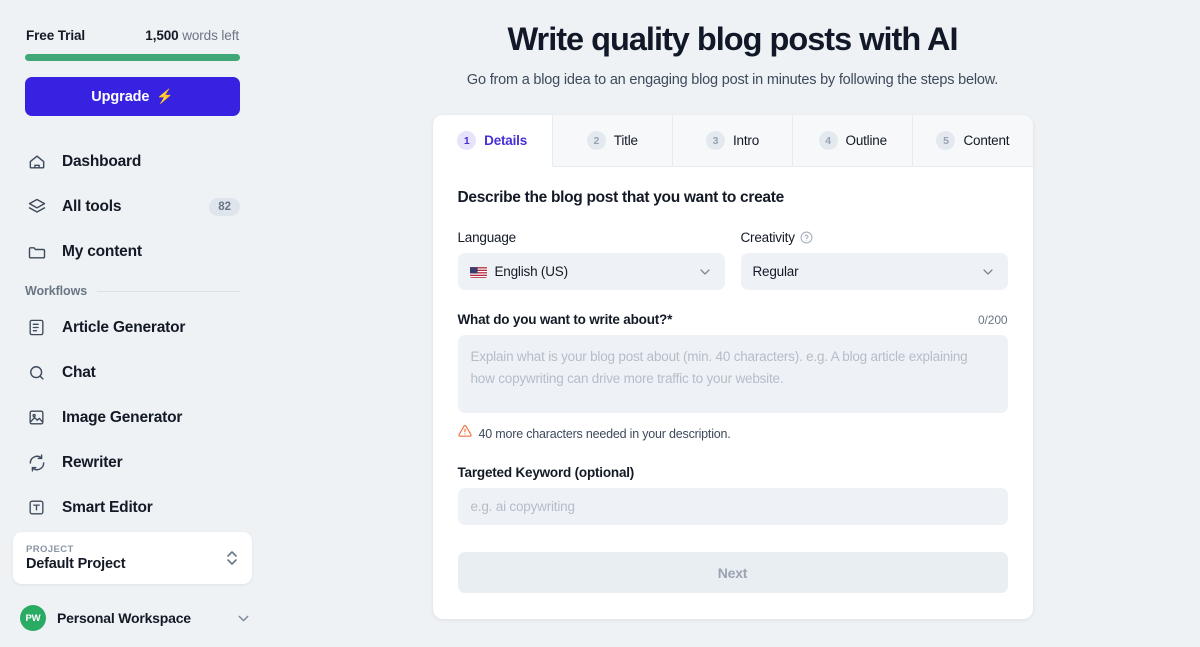 The height and width of the screenshot is (647, 1200). I want to click on folder-icon, so click(36, 251).